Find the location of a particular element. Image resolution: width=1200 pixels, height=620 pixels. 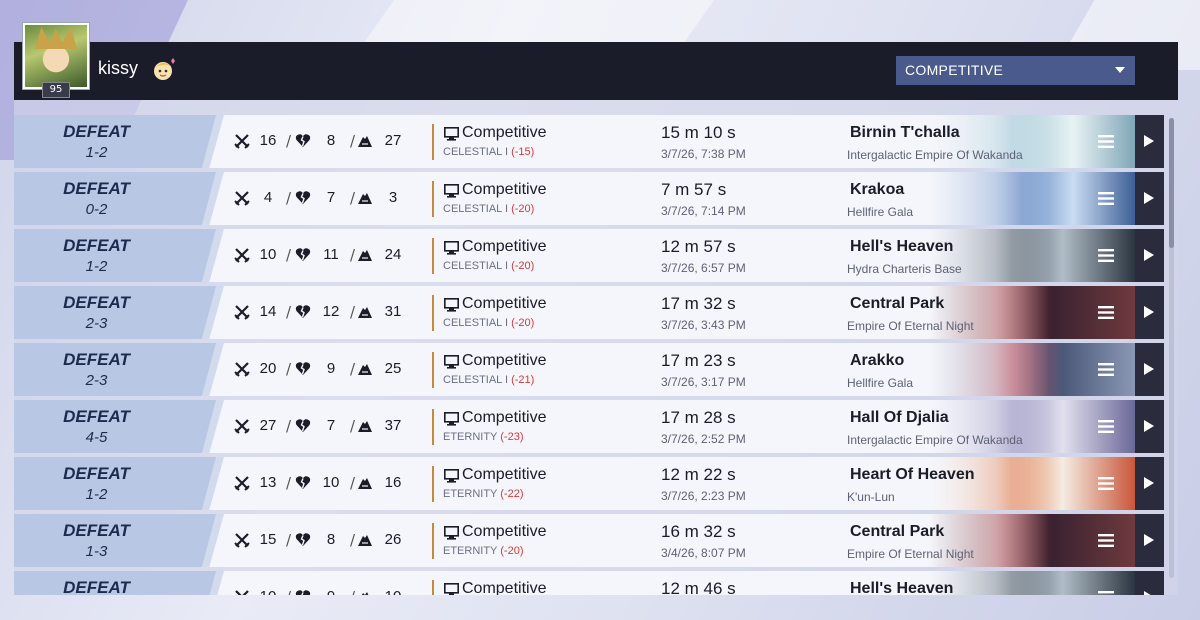

rank-info: ETERNITY (-20) is located at coordinates (483, 551).